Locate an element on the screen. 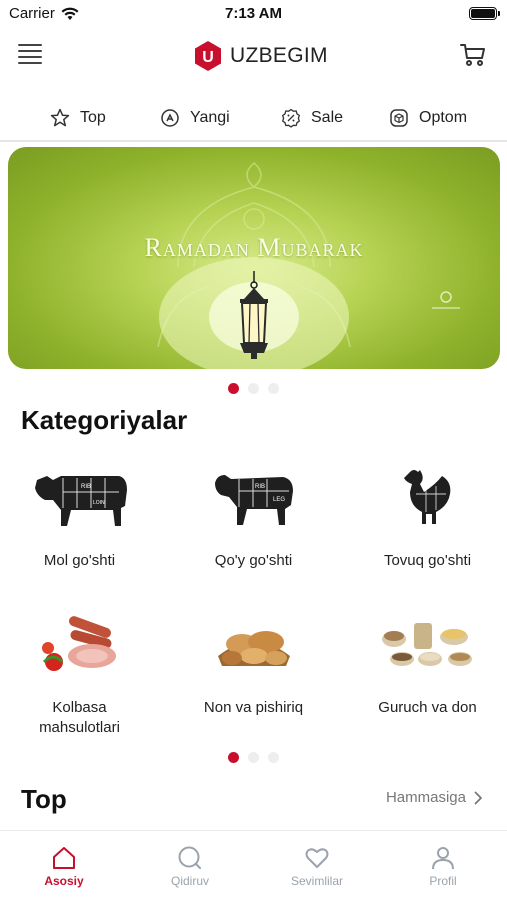 Image resolution: width=507 pixels, height=900 pixels. status-time: 7:13 AM is located at coordinates (253, 13).